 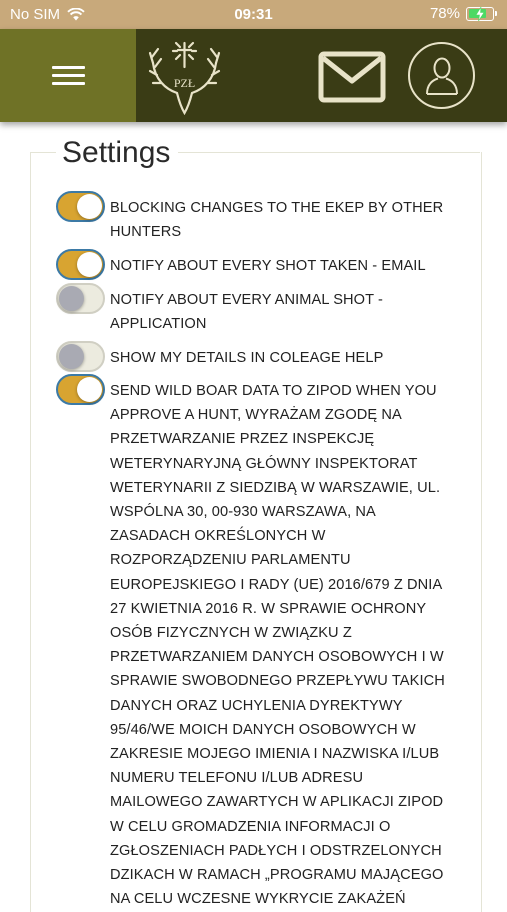 I want to click on bolt-icon, so click(x=480, y=13).